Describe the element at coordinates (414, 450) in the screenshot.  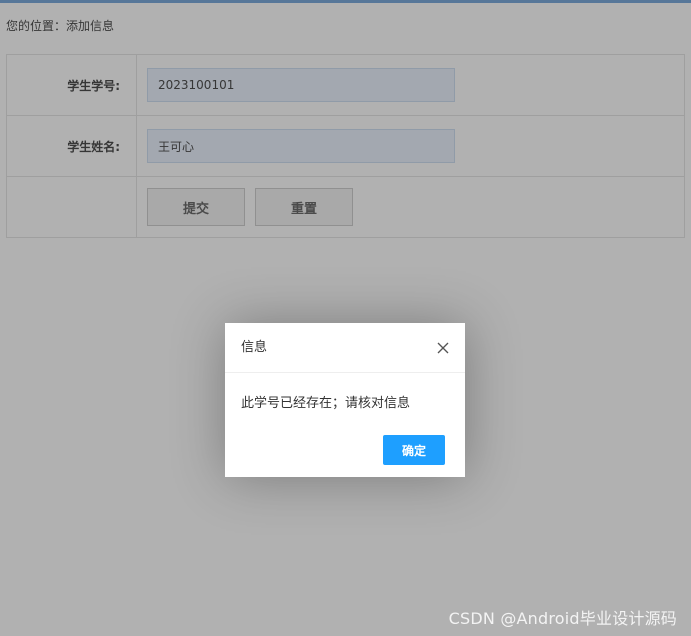
I see `confirm-button: 确定` at that location.